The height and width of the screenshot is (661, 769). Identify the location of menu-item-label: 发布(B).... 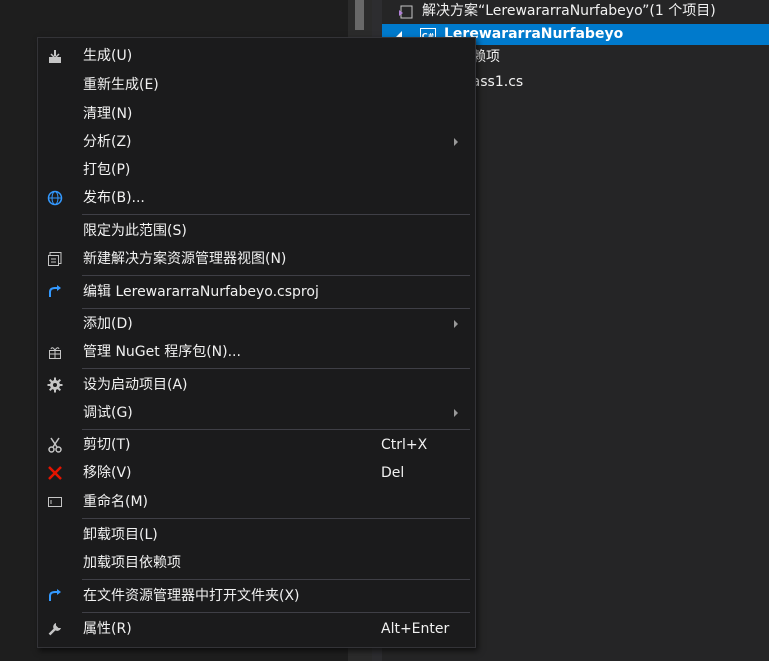
(114, 198).